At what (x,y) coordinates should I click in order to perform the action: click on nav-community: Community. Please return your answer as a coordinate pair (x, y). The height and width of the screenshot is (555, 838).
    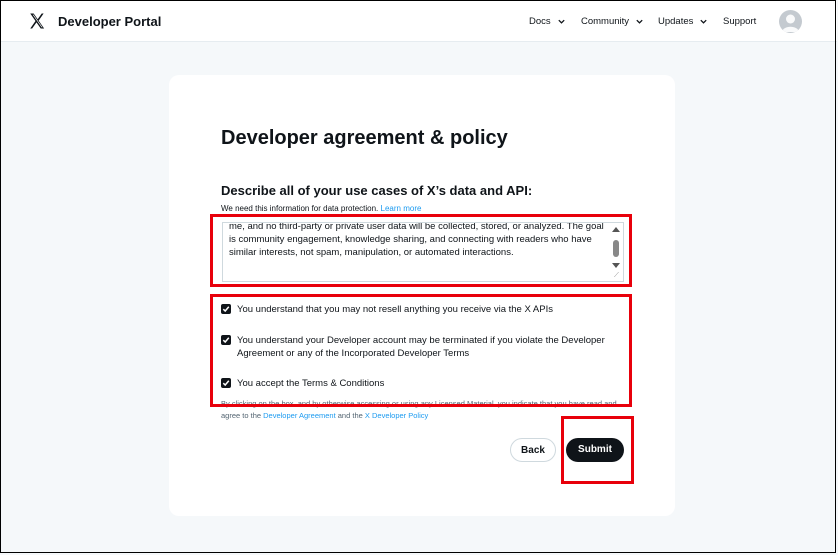
    Looking at the image, I should click on (612, 21).